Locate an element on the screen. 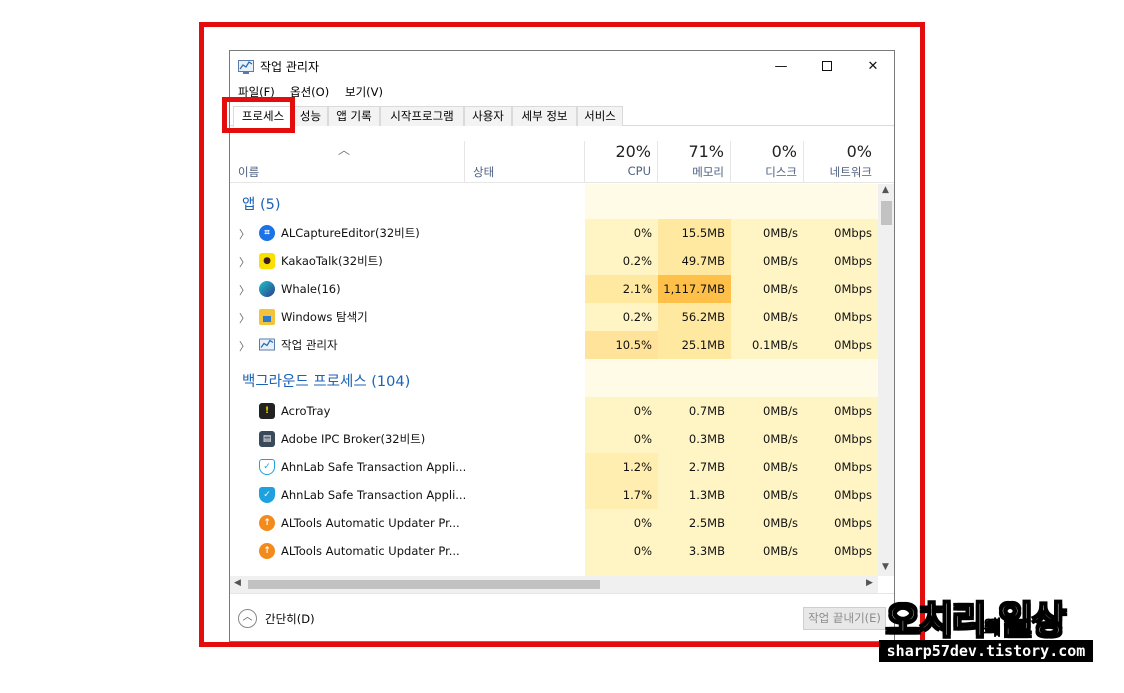 Image resolution: width=1124 pixels, height=693 pixels. horizontal-scrollbar: ◀ ▶ is located at coordinates (554, 584).